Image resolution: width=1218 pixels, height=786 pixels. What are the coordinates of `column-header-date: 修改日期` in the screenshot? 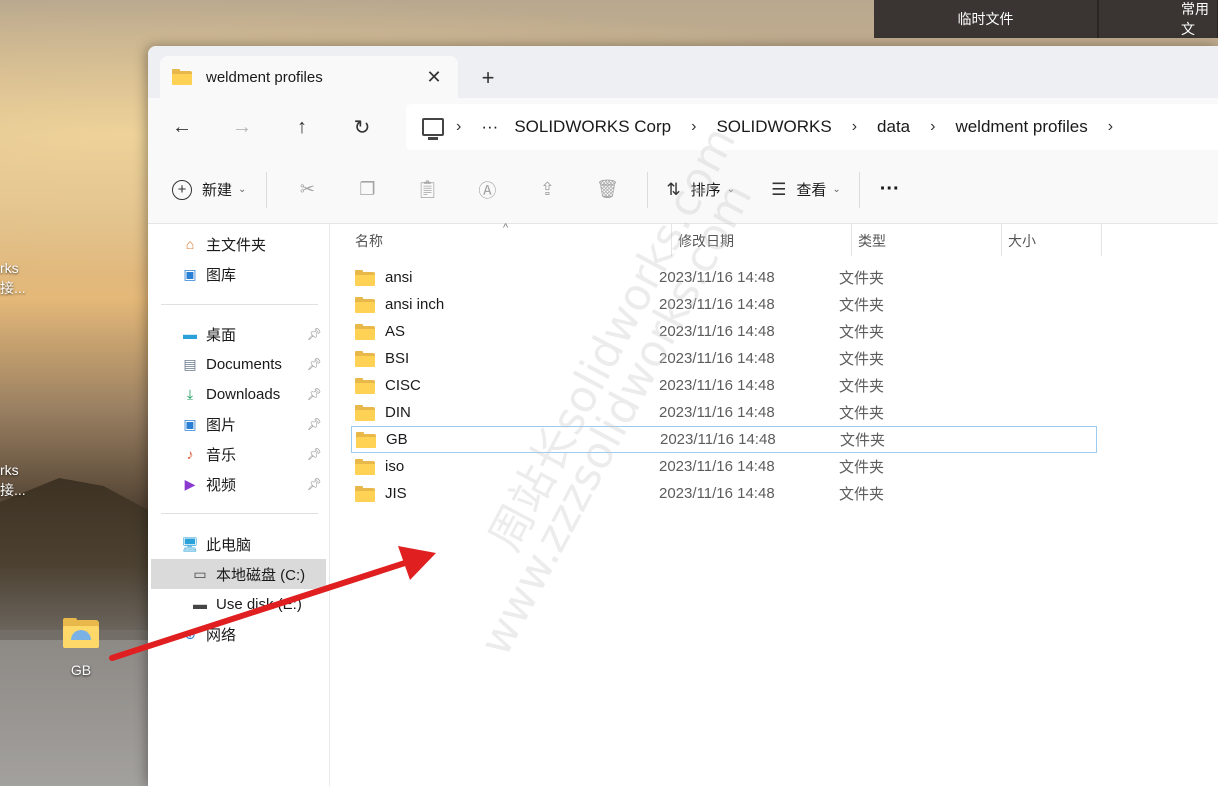 It's located at (744, 241).